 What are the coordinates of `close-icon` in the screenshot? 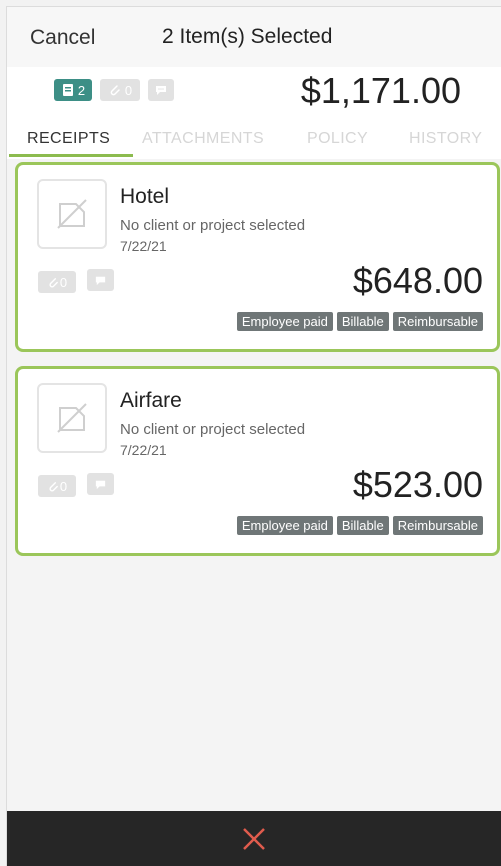 It's located at (254, 839).